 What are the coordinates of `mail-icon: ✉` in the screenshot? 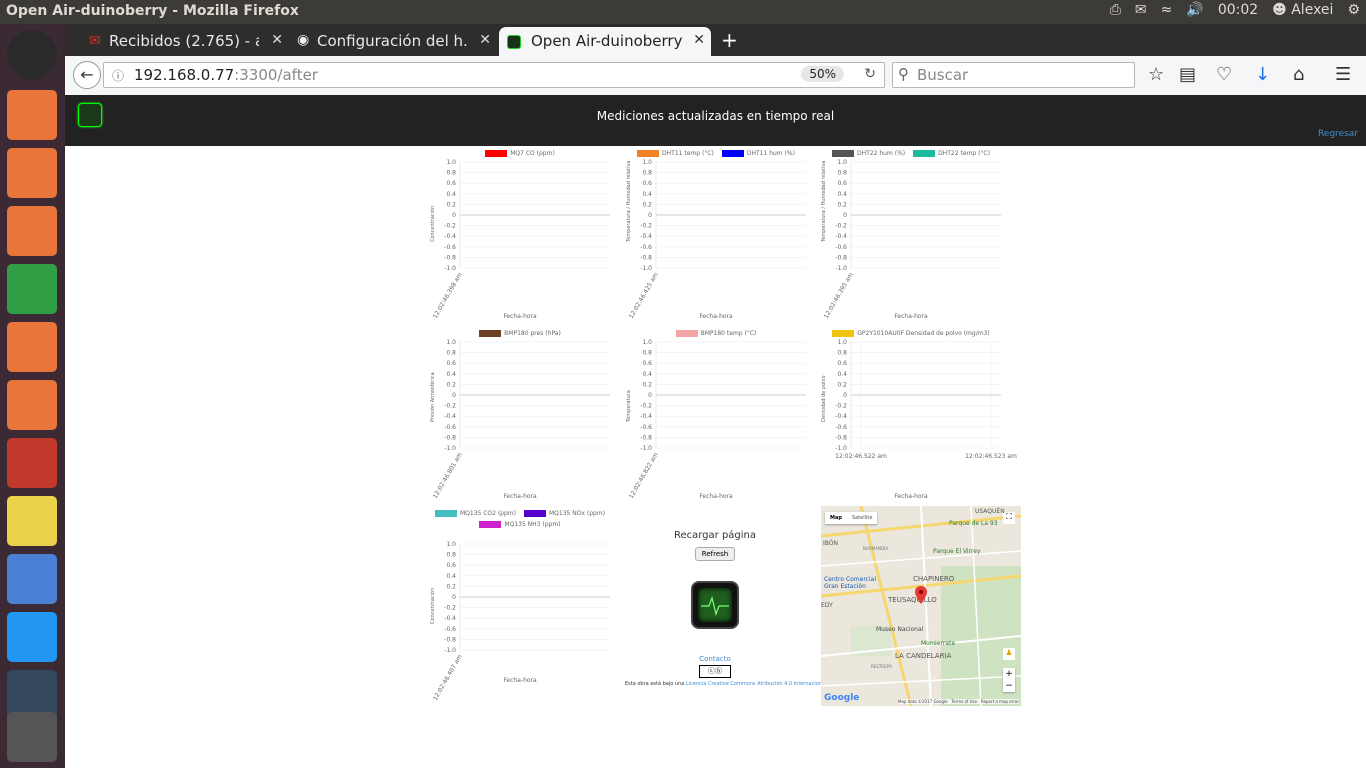 It's located at (1141, 10).